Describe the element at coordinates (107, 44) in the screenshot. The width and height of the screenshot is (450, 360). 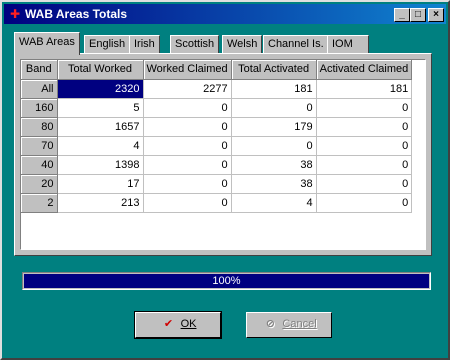
I see `tab-english: English` at that location.